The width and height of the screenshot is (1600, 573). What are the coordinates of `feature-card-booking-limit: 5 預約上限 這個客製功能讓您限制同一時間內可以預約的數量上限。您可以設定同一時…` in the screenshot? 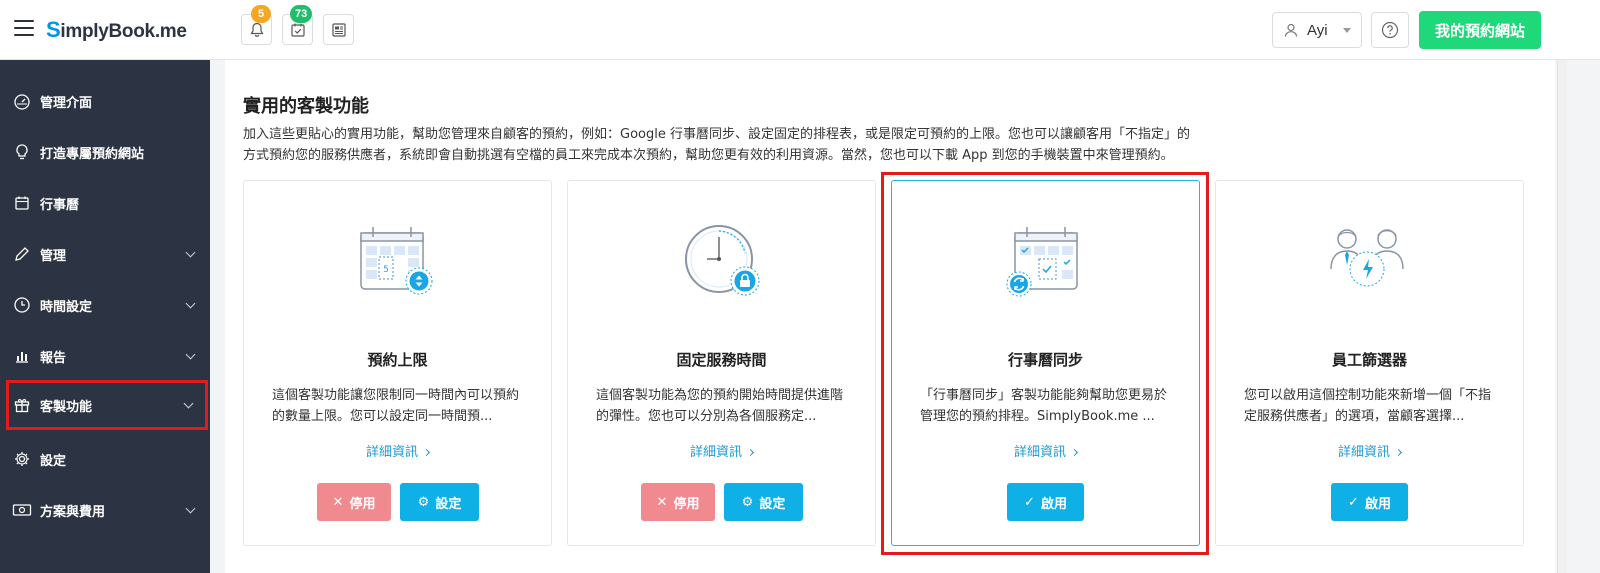 It's located at (397, 363).